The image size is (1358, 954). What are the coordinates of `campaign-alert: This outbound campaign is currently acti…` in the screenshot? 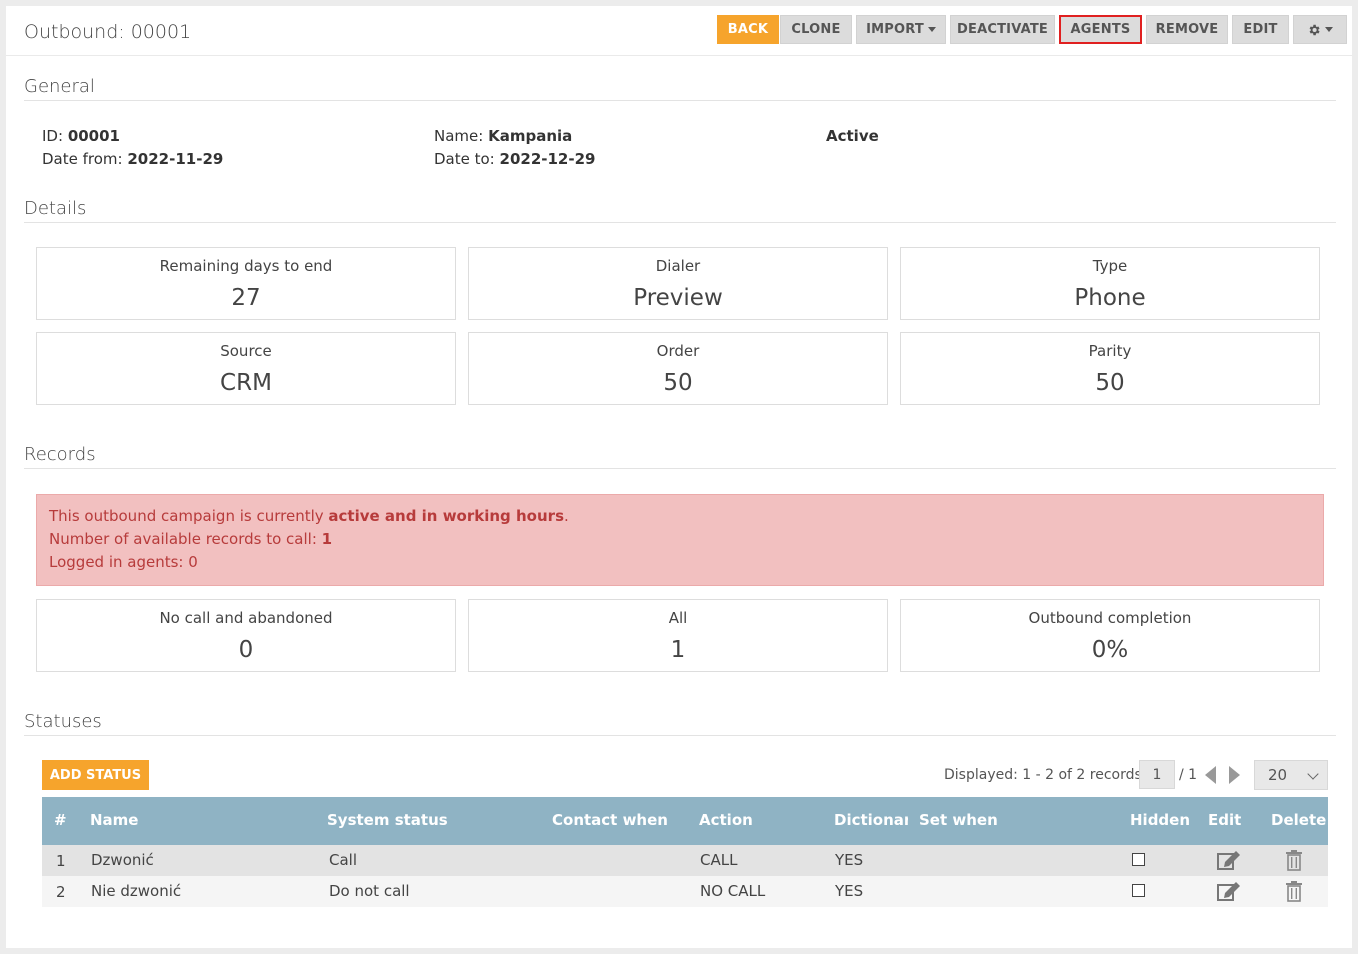 It's located at (680, 540).